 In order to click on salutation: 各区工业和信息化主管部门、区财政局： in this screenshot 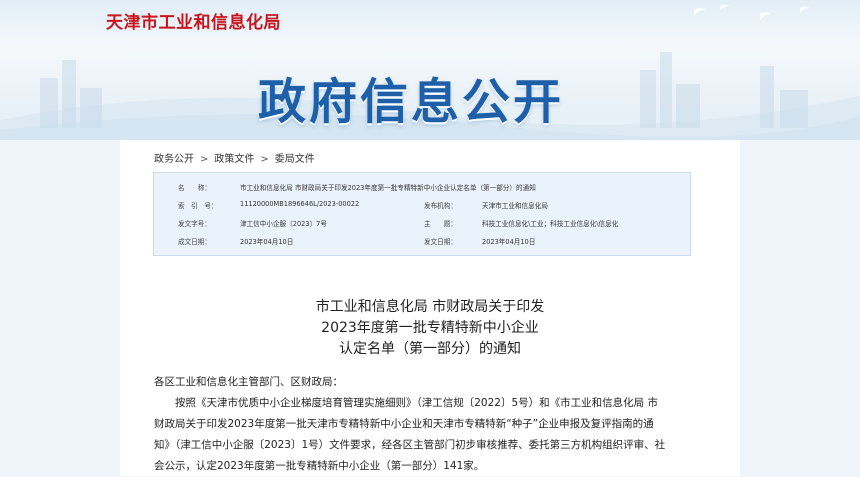, I will do `click(248, 382)`.